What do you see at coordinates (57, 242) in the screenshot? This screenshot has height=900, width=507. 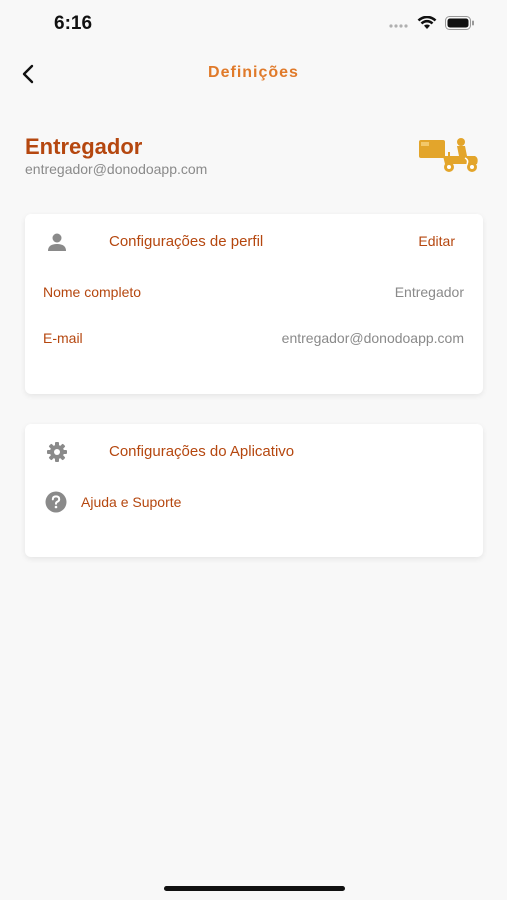 I see `person-icon` at bounding box center [57, 242].